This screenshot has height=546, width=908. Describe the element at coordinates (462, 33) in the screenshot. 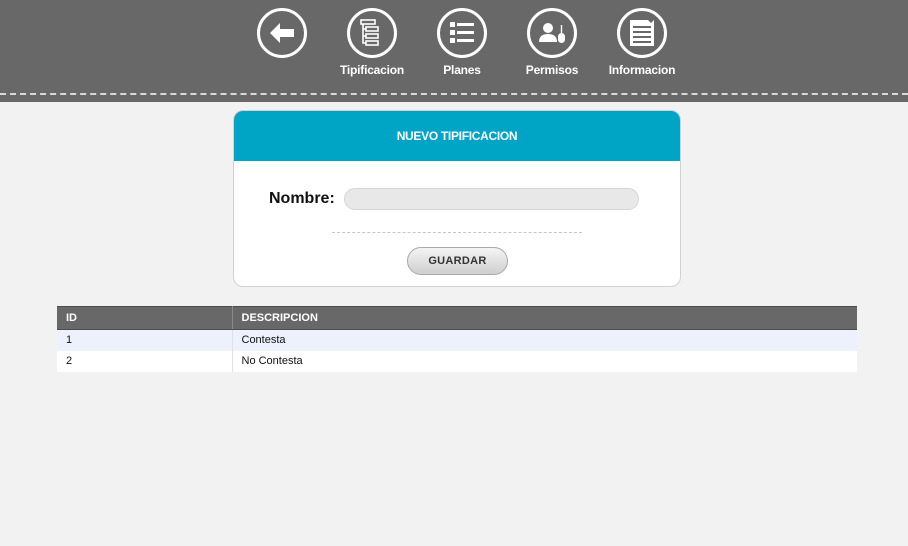

I see `bullet-list-icon` at that location.